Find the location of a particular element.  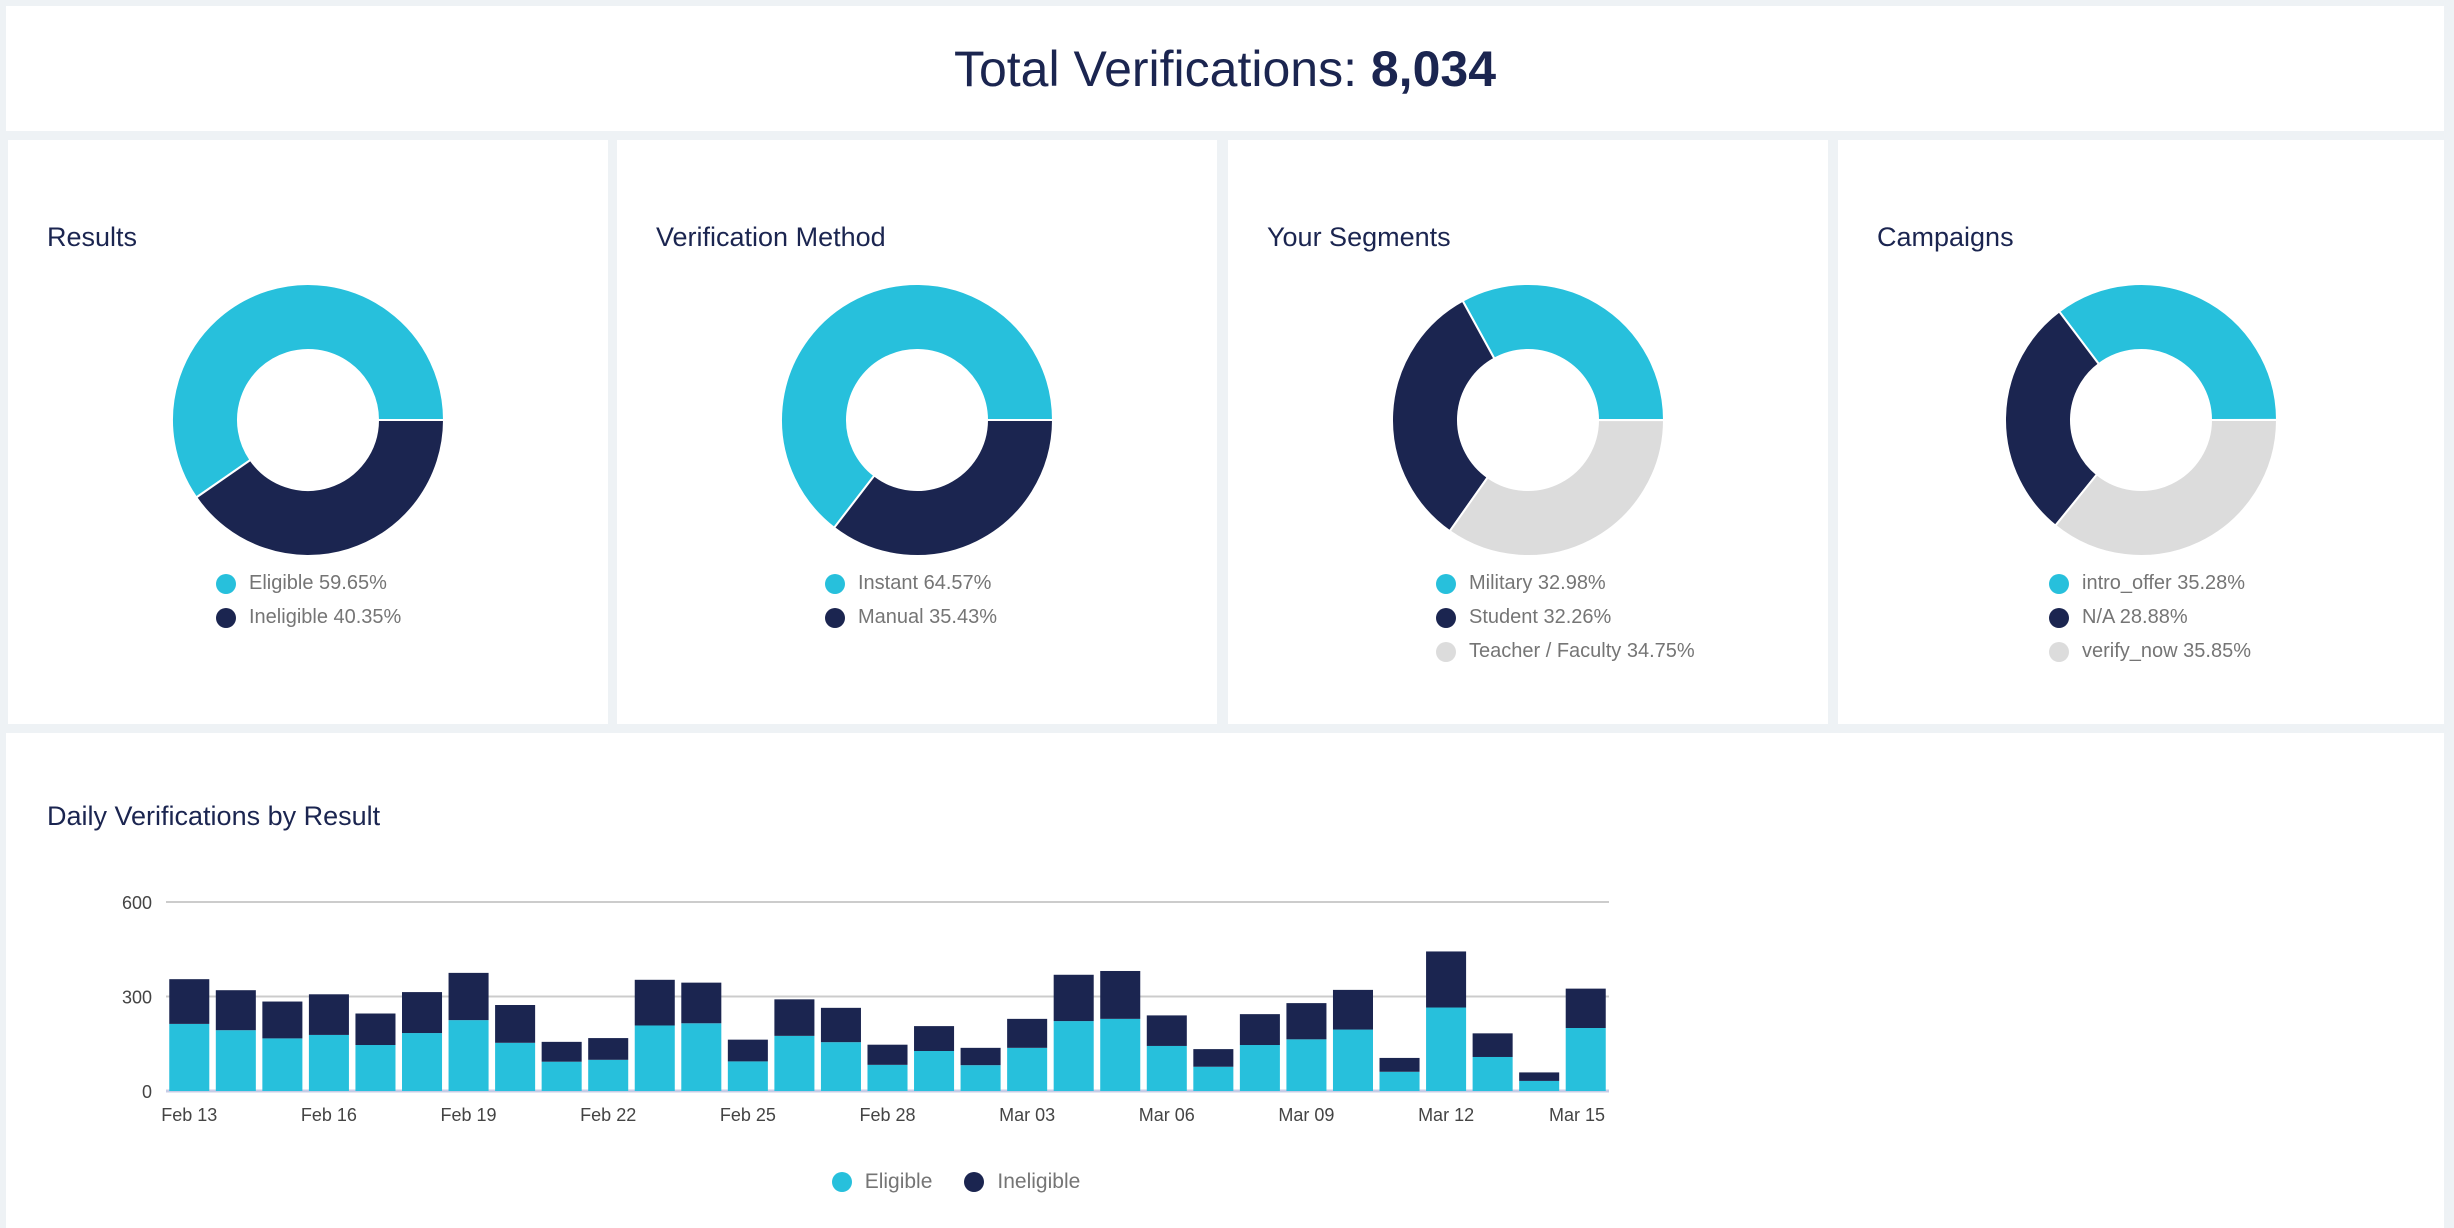

legend-item: Eligible 59.65% is located at coordinates (301, 583).